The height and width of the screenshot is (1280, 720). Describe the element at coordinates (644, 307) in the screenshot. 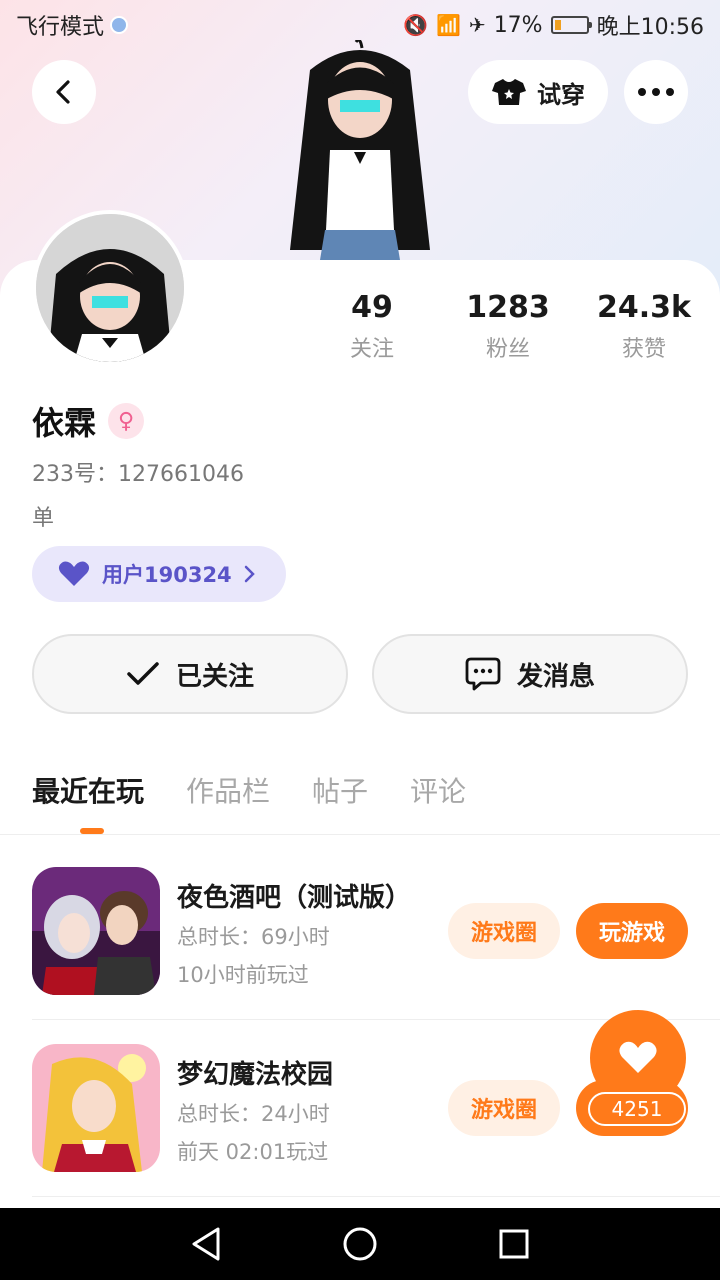

I see `stat-value: 24.3k` at that location.